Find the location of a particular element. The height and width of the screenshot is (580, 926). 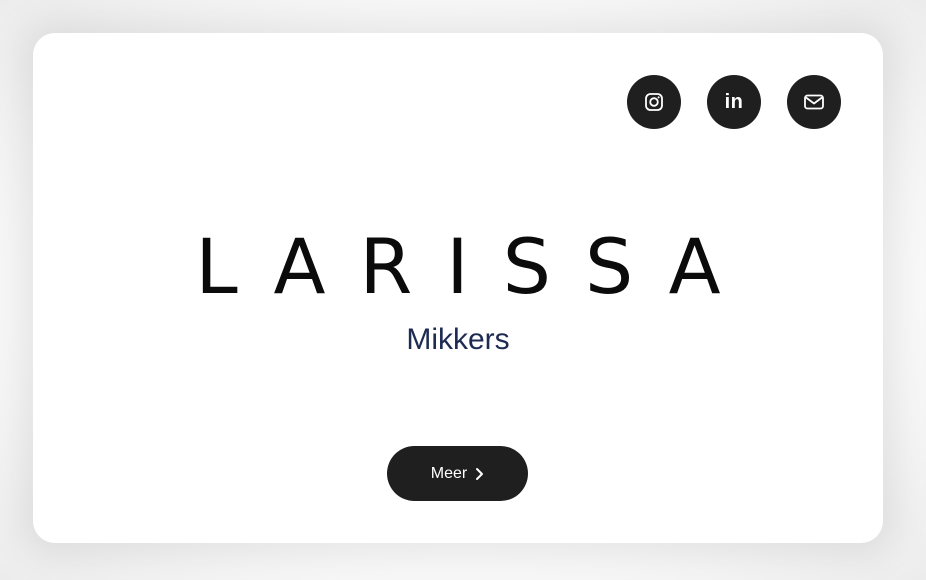

instagram-icon is located at coordinates (654, 102).